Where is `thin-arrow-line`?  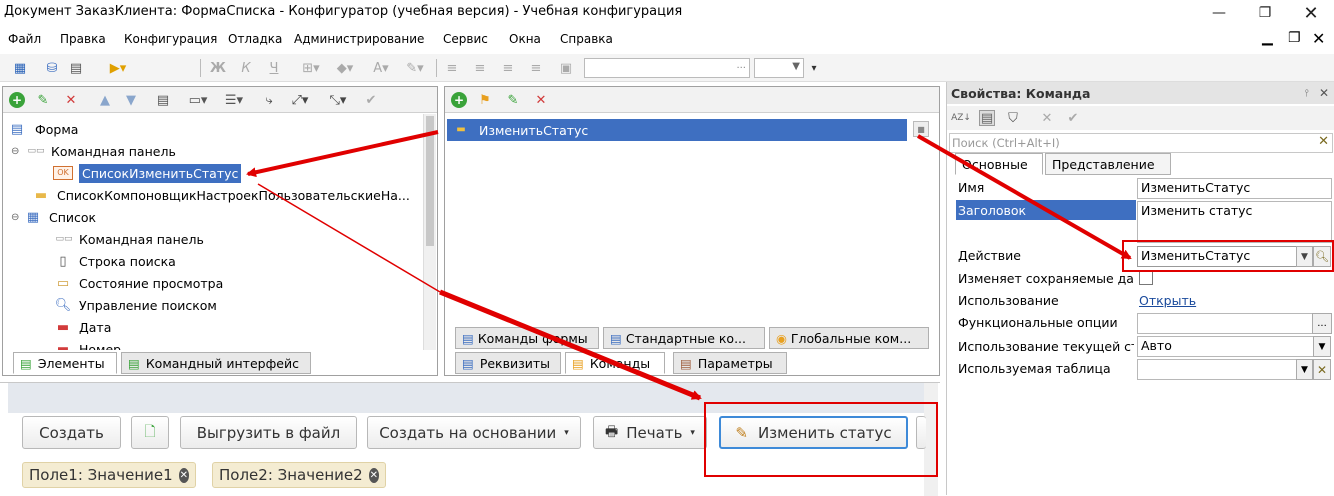
thin-arrow-line is located at coordinates (349, 238).